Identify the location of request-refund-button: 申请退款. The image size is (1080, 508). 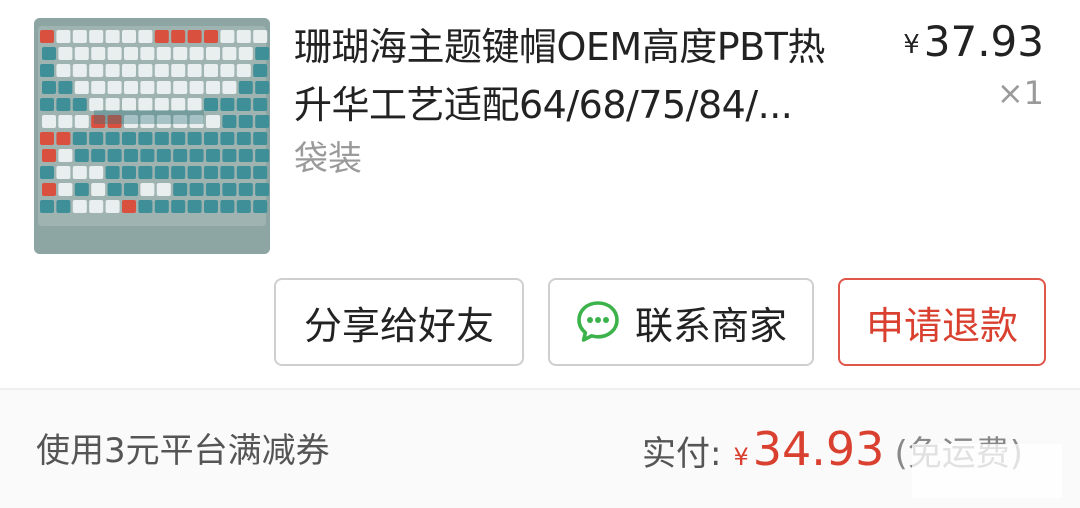
(942, 322).